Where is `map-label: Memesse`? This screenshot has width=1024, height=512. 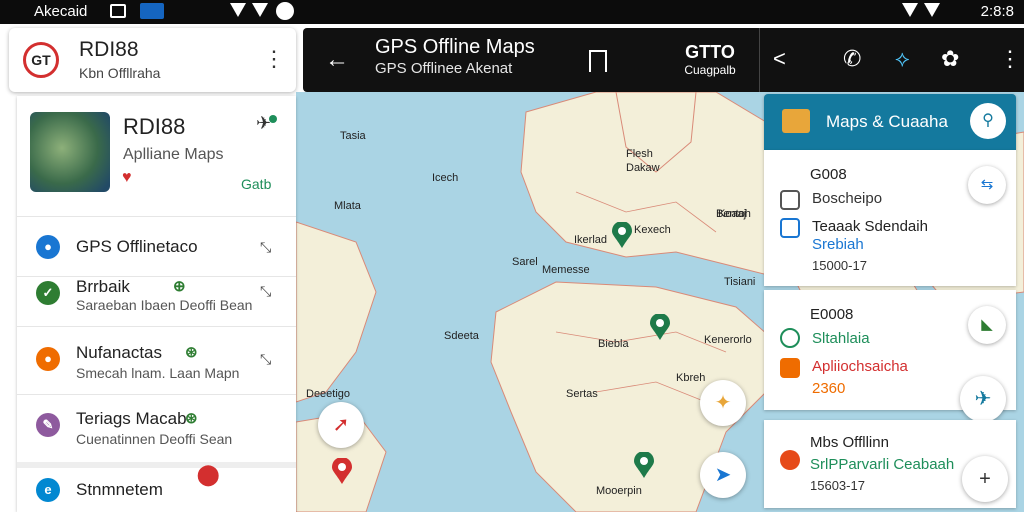
map-label: Memesse is located at coordinates (566, 270).